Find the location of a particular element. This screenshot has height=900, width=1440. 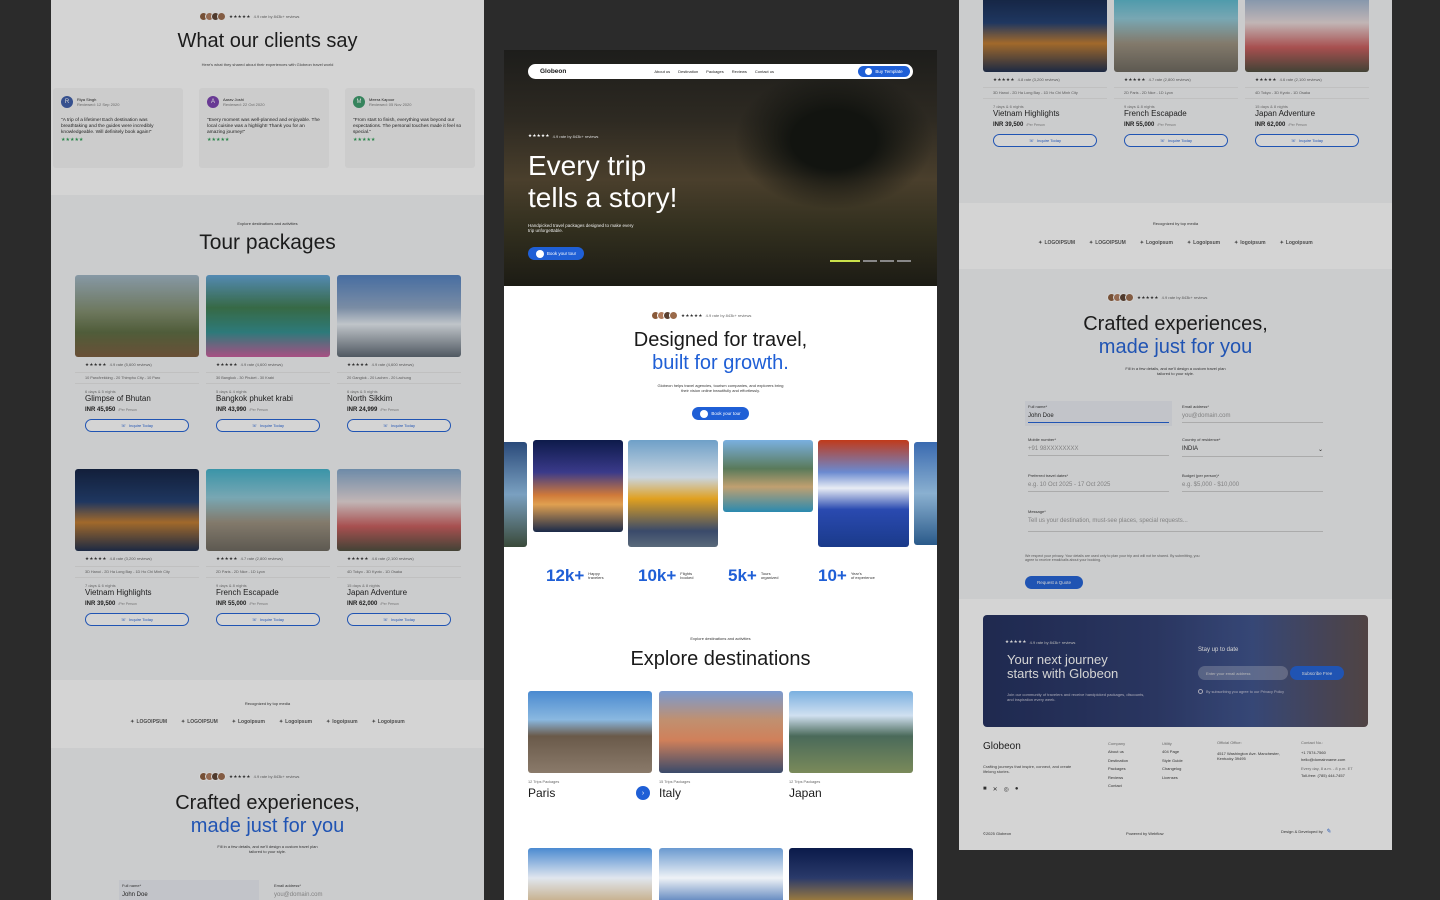

x-icon: ✕ is located at coordinates (995, 789).